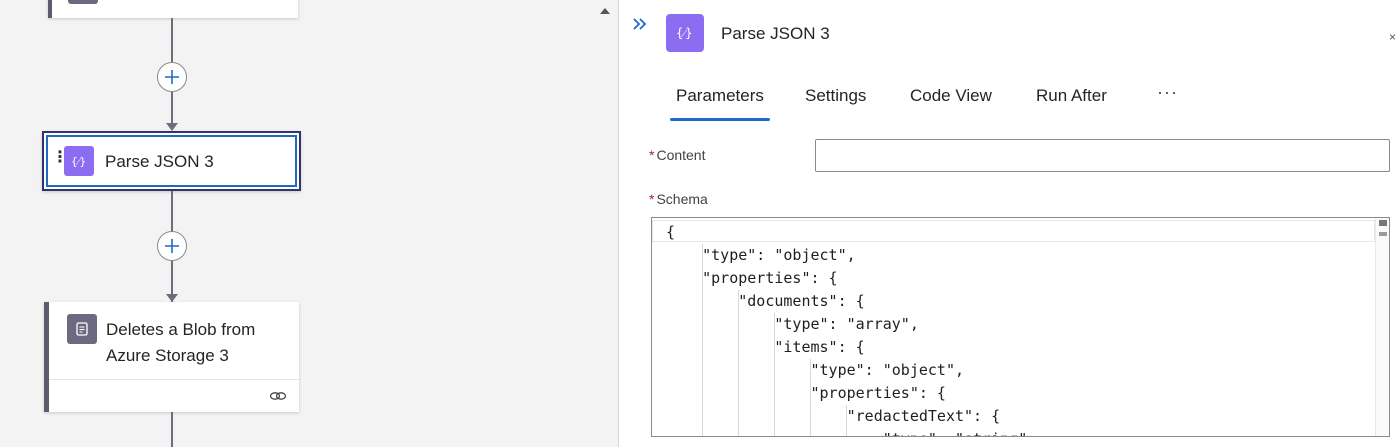  I want to click on tab-settings: Settings, so click(835, 96).